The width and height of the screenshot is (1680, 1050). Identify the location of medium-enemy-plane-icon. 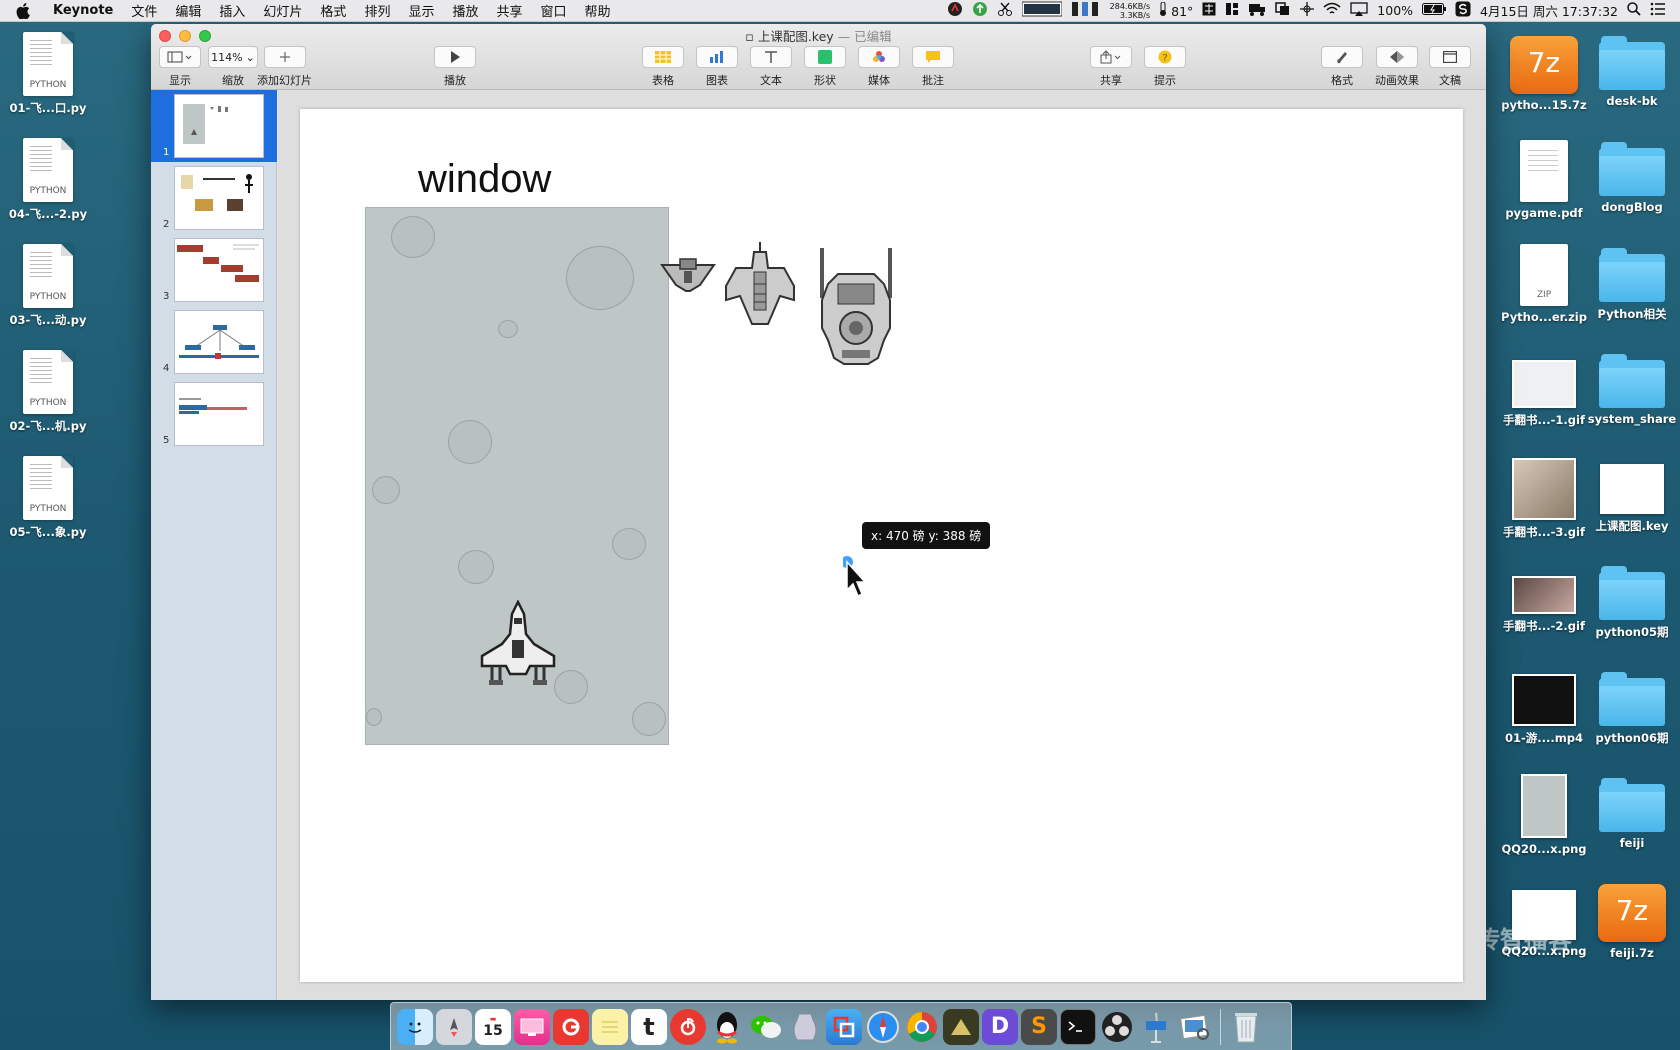
(760, 285).